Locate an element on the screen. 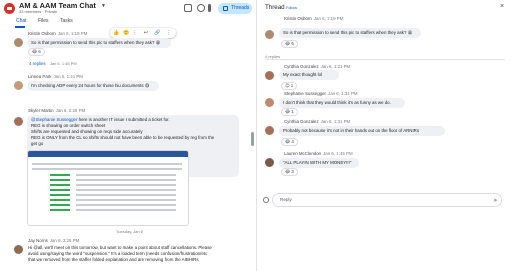  more-reactions-icon: ⋮ is located at coordinates (135, 33).